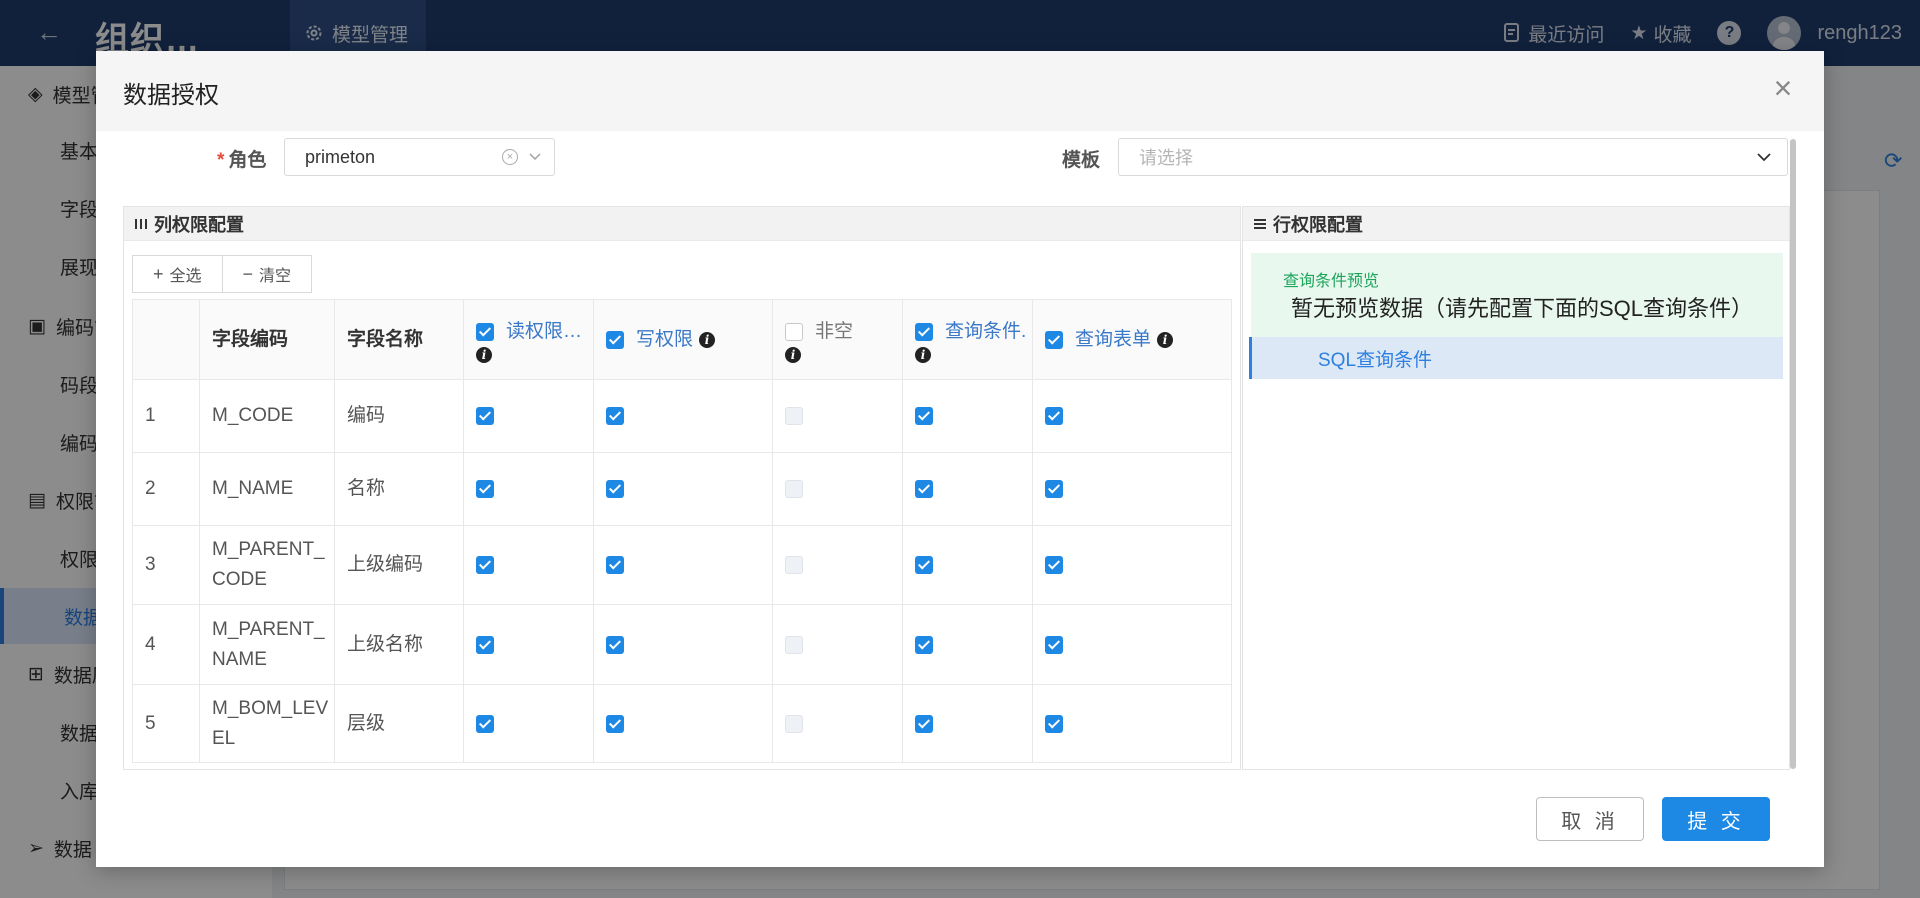  Describe the element at coordinates (141, 223) in the screenshot. I see `columns-icon` at that location.